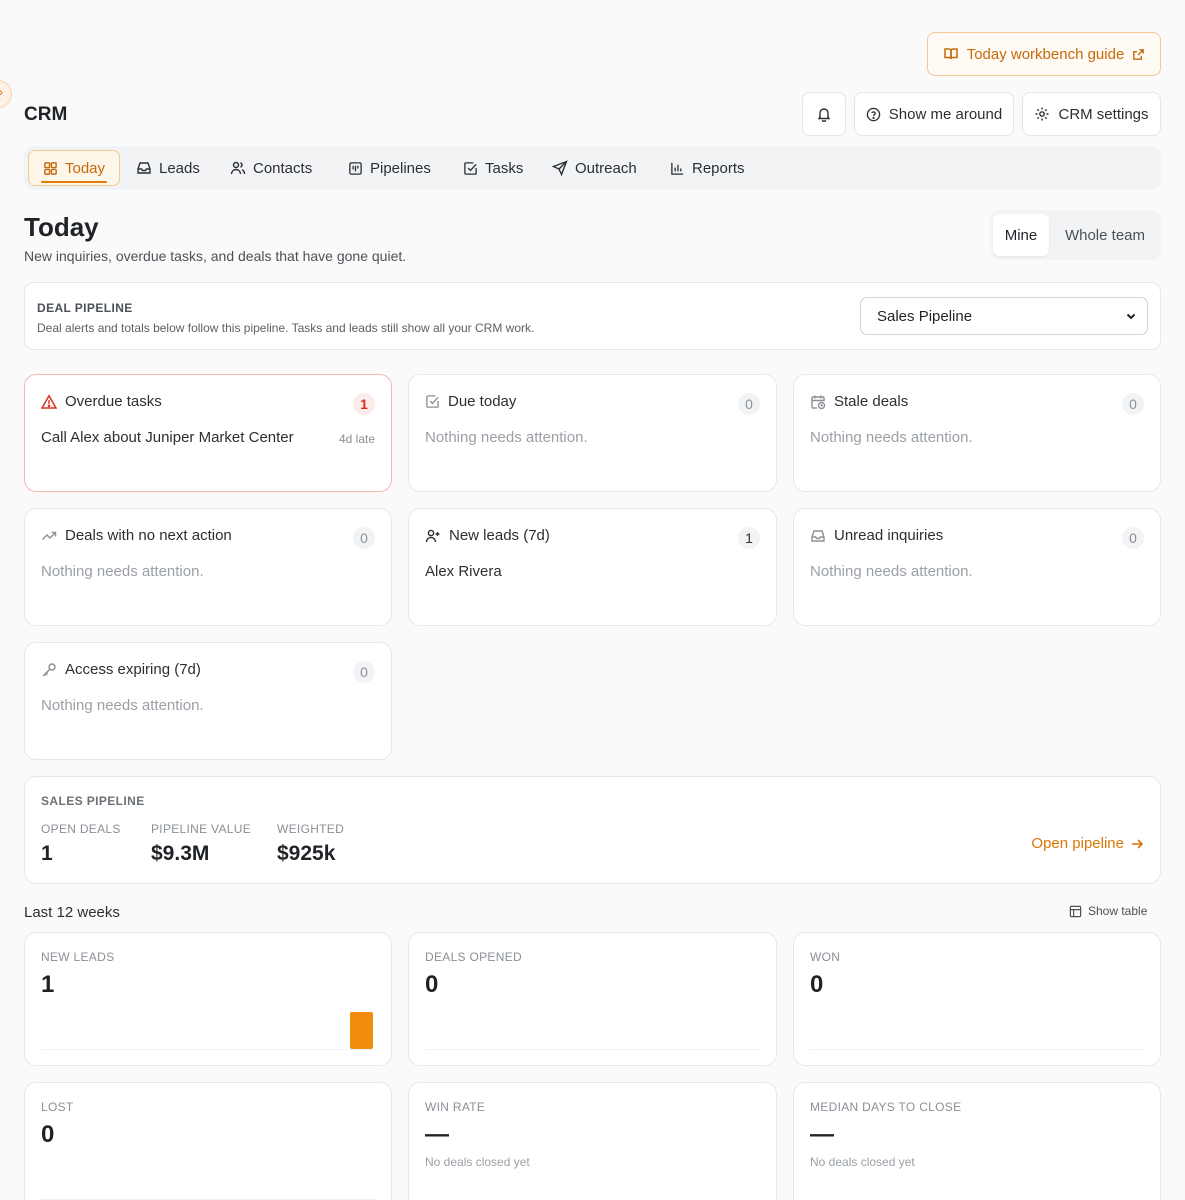  What do you see at coordinates (977, 999) in the screenshot?
I see `metric-won: WON 0` at bounding box center [977, 999].